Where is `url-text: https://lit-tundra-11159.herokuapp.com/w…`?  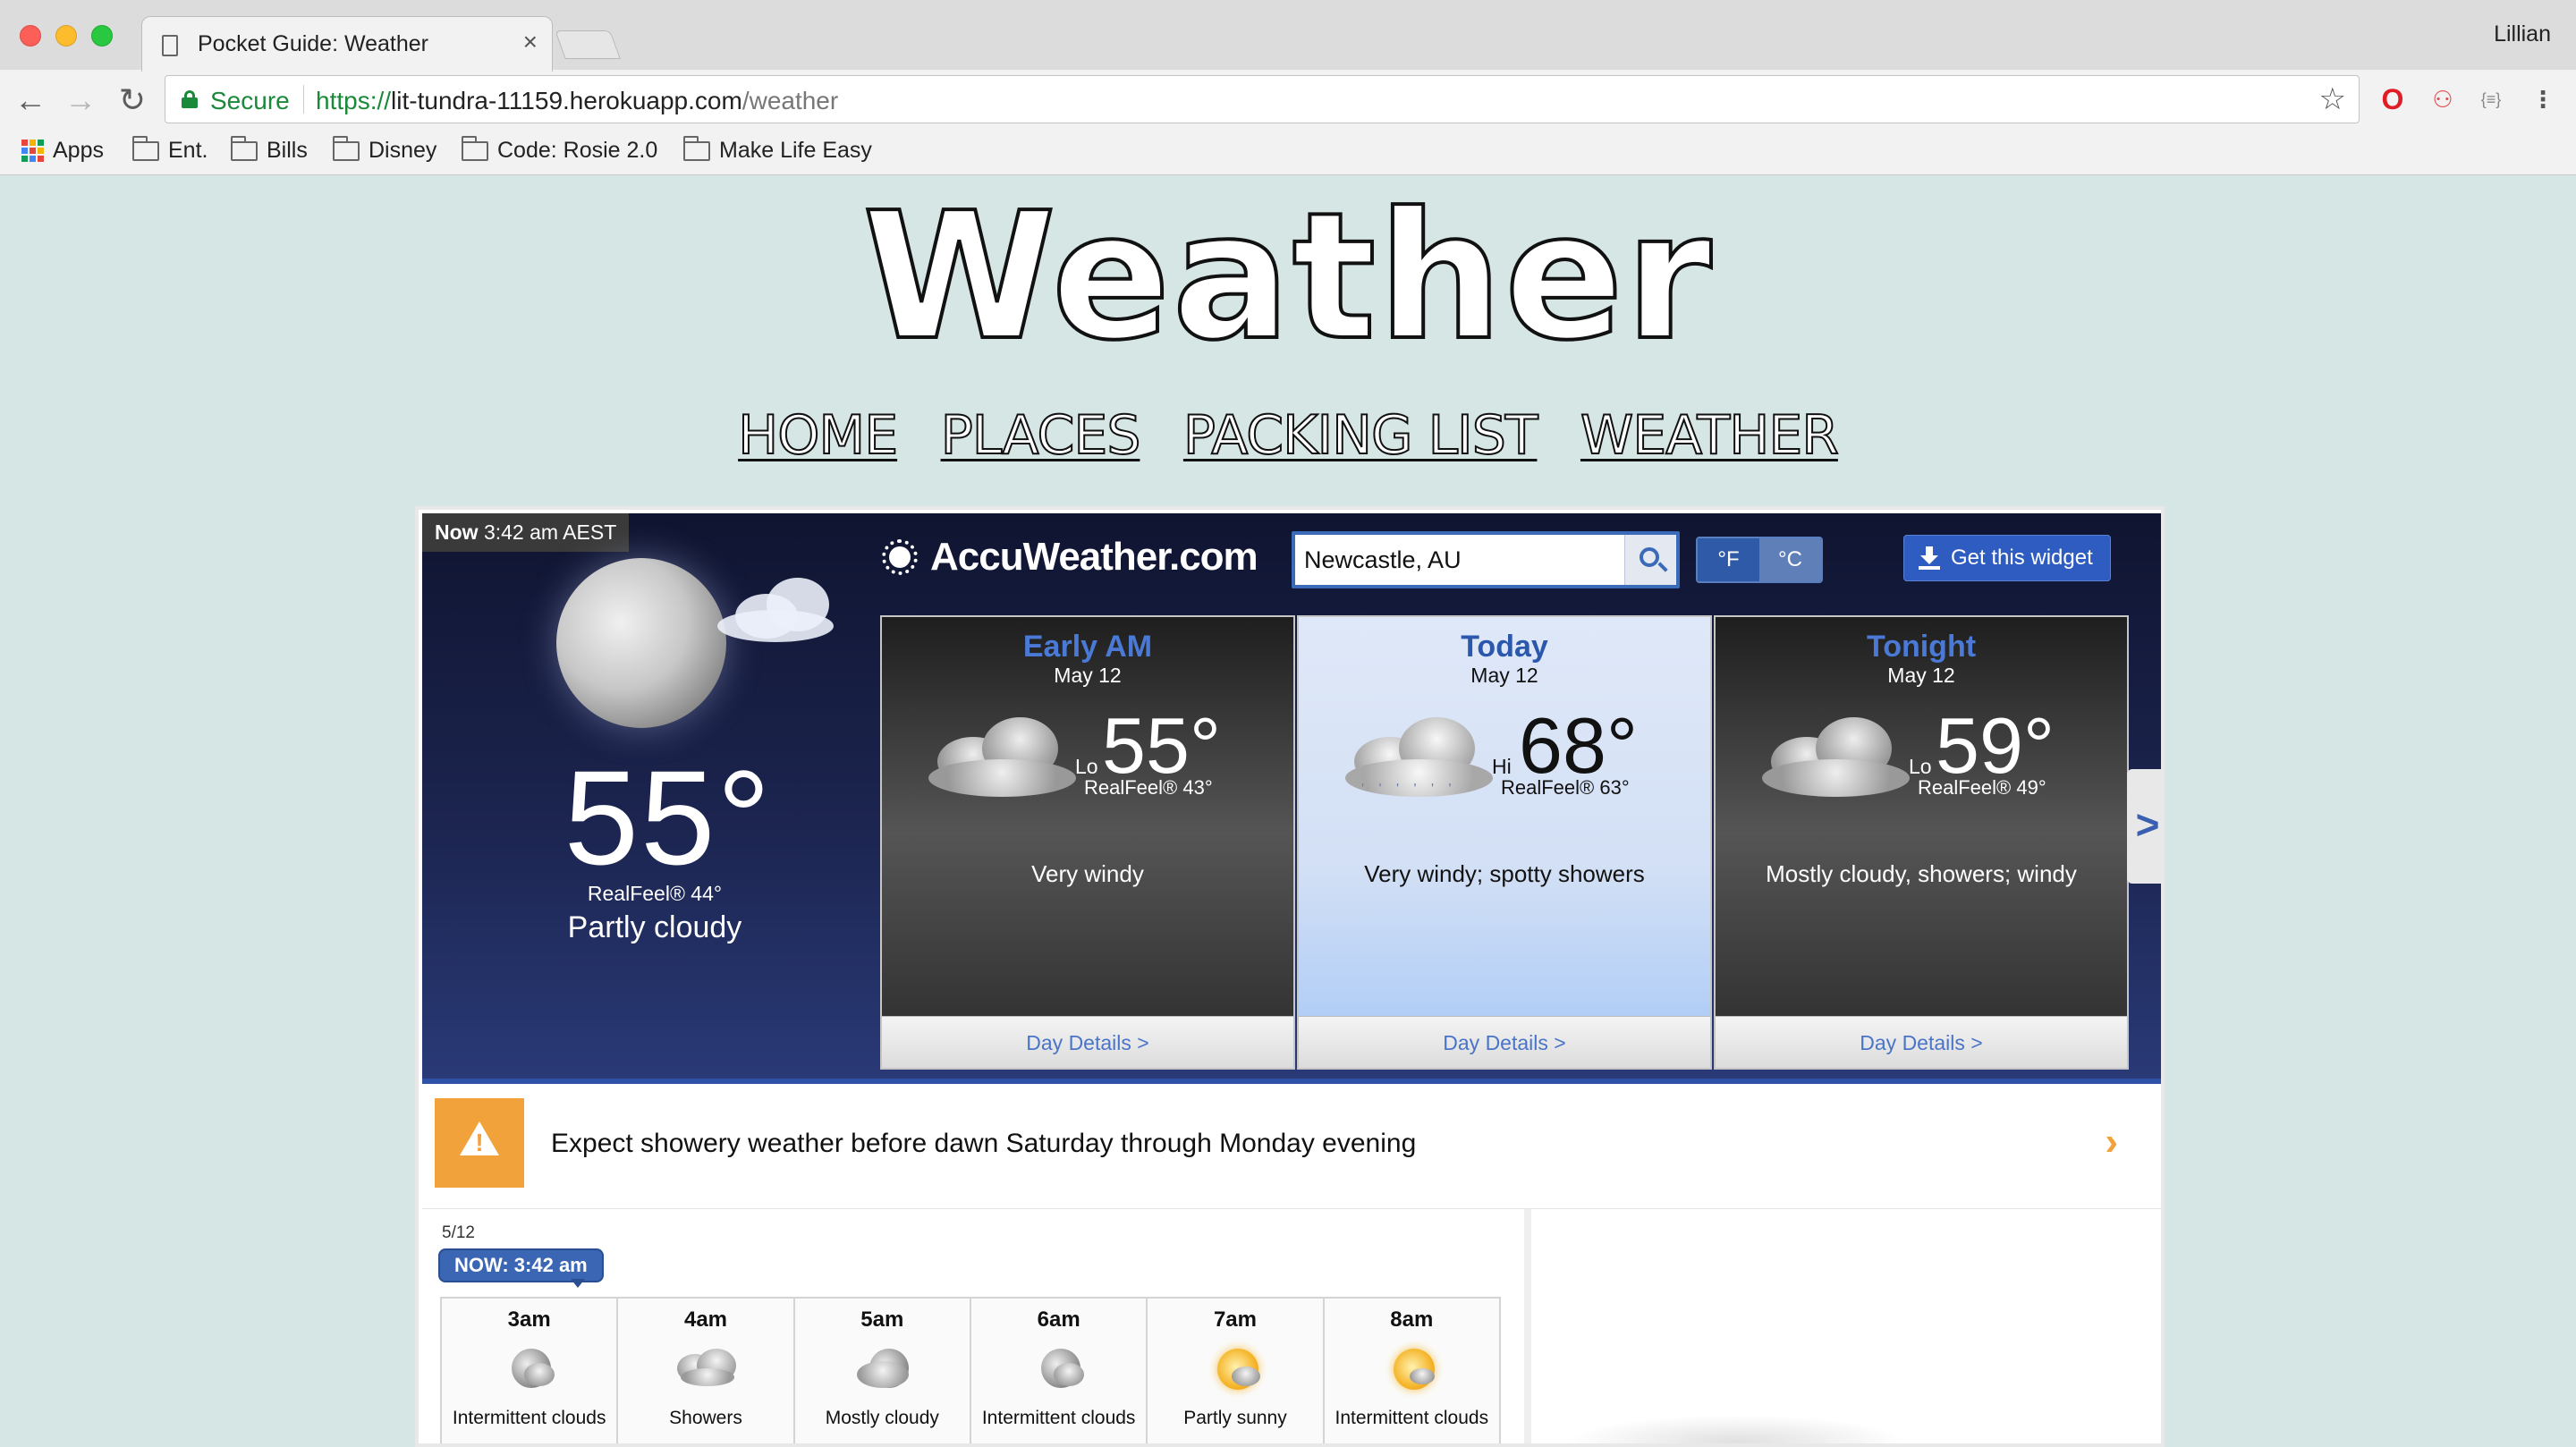
url-text: https://lit-tundra-11159.herokuapp.com/w… is located at coordinates (577, 101).